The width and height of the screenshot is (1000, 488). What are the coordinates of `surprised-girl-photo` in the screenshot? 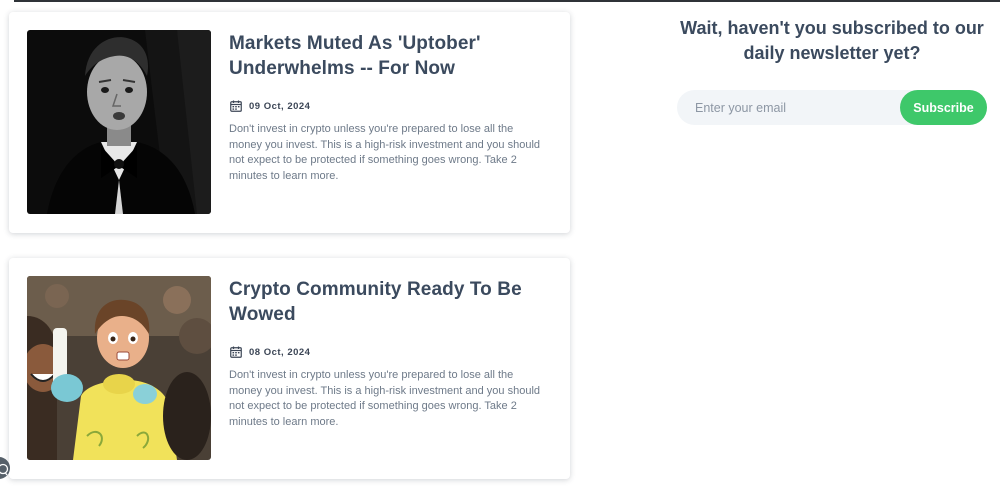 It's located at (119, 368).